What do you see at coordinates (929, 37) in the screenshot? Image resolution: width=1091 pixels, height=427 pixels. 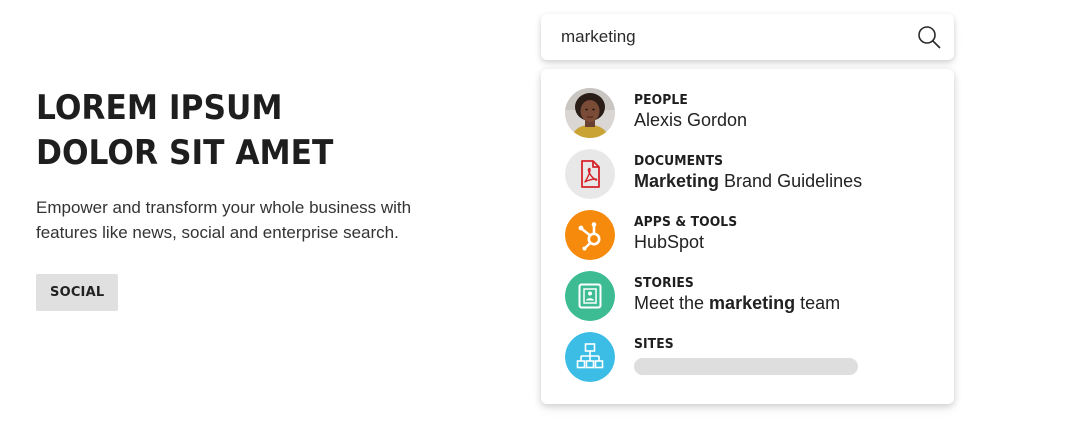 I see `search-icon` at bounding box center [929, 37].